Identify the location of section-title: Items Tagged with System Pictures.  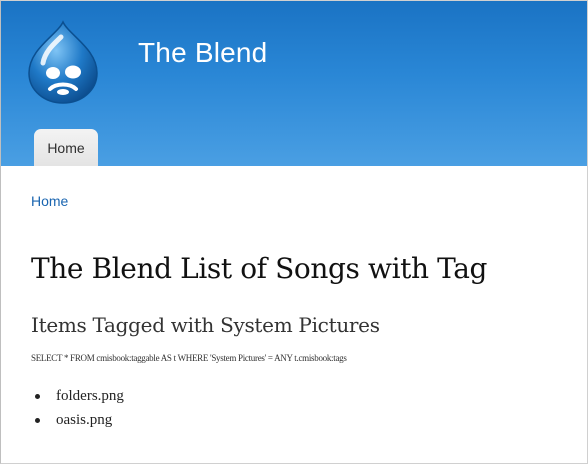
(205, 325).